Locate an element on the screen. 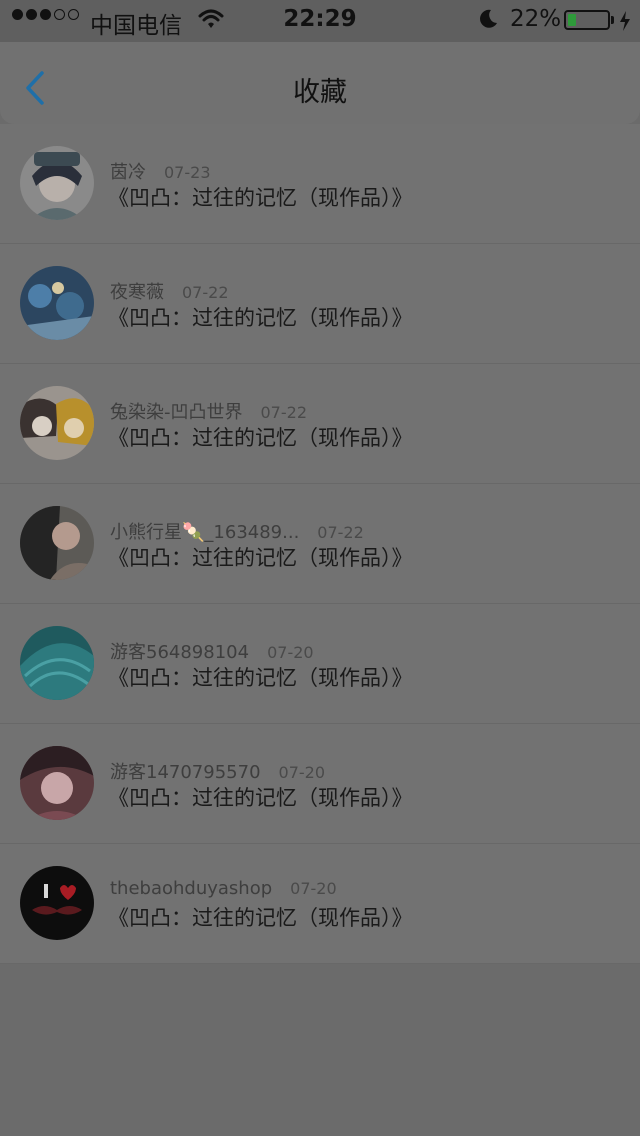 The image size is (640, 1136). item-meta: 游客1470795570 07-20 is located at coordinates (217, 771).